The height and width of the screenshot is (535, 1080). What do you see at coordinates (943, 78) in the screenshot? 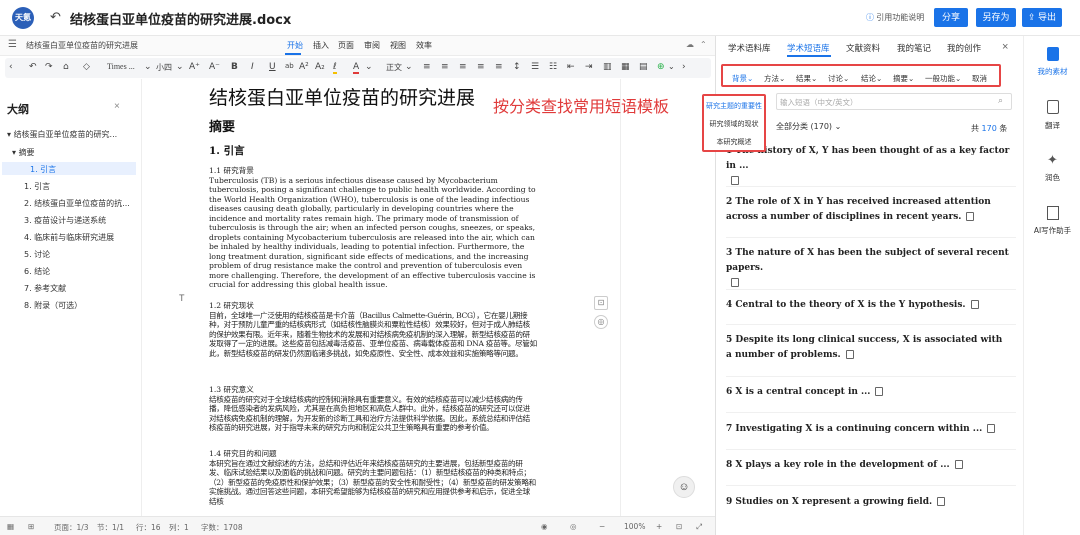
I see `category-general: 一般功能⌄` at bounding box center [943, 78].